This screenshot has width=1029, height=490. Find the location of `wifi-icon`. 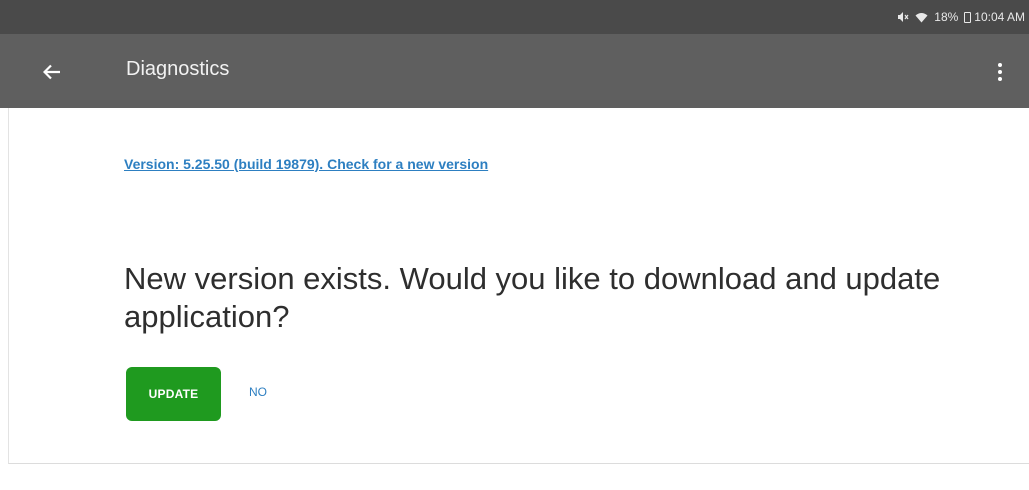

wifi-icon is located at coordinates (921, 17).